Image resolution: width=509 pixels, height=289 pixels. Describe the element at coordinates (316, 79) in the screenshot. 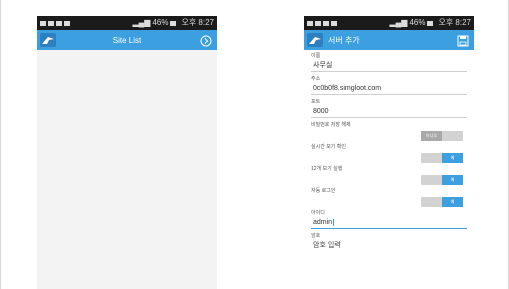

I see `address-label: 주소` at that location.